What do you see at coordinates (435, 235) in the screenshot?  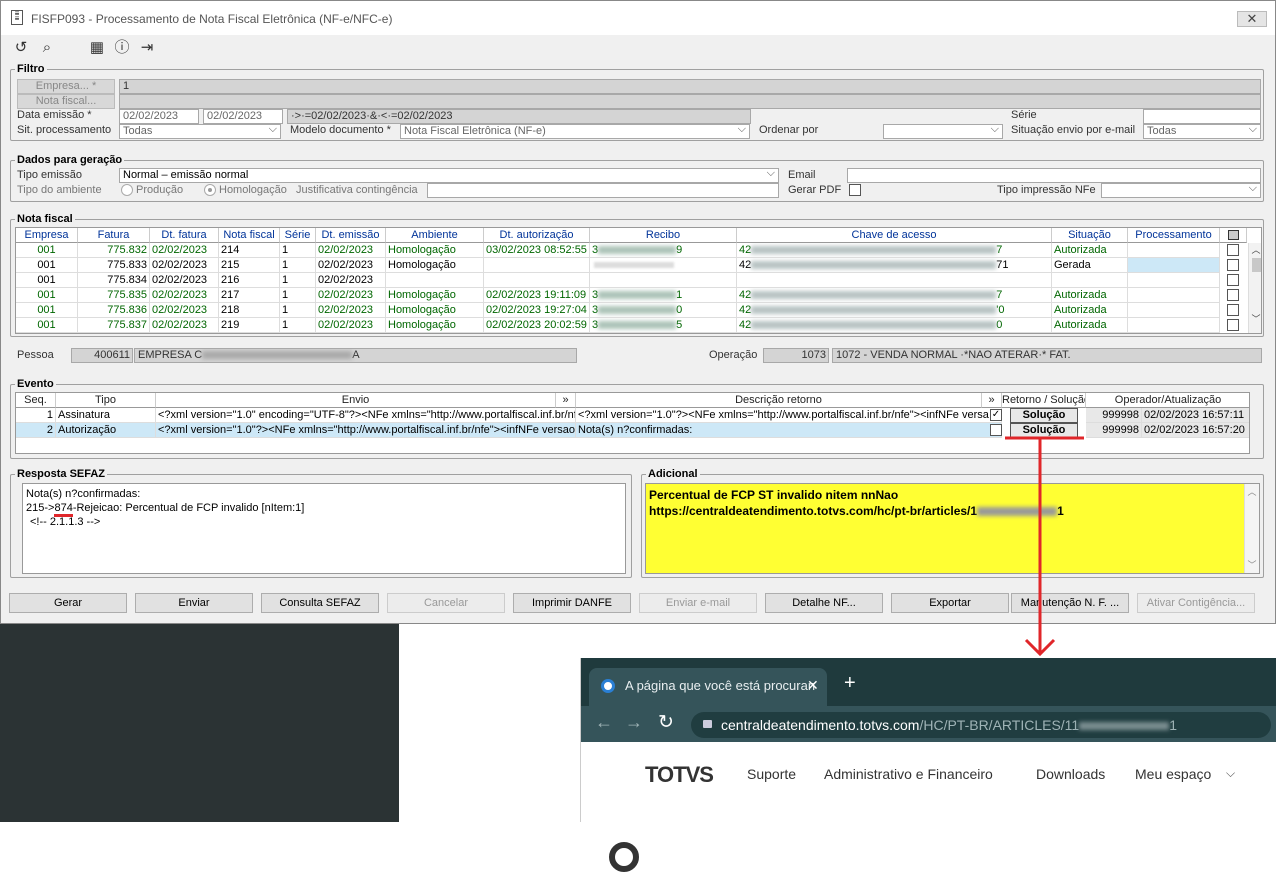 I see `header-ambiente: Ambiente` at bounding box center [435, 235].